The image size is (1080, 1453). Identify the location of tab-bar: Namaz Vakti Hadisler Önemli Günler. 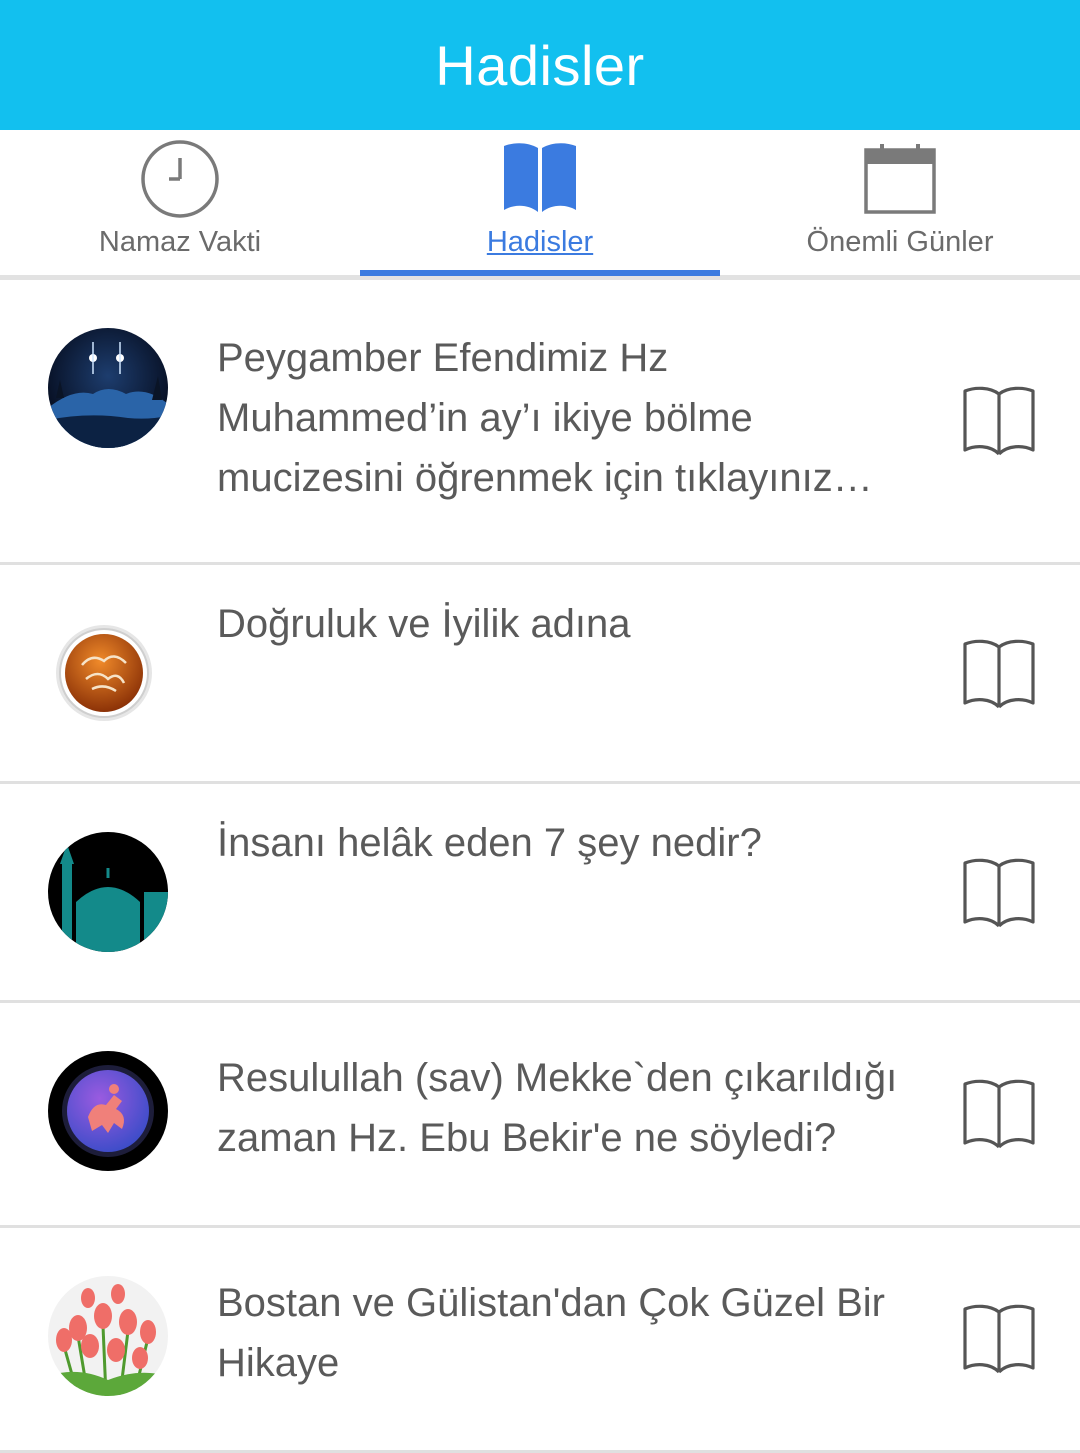
(540, 205).